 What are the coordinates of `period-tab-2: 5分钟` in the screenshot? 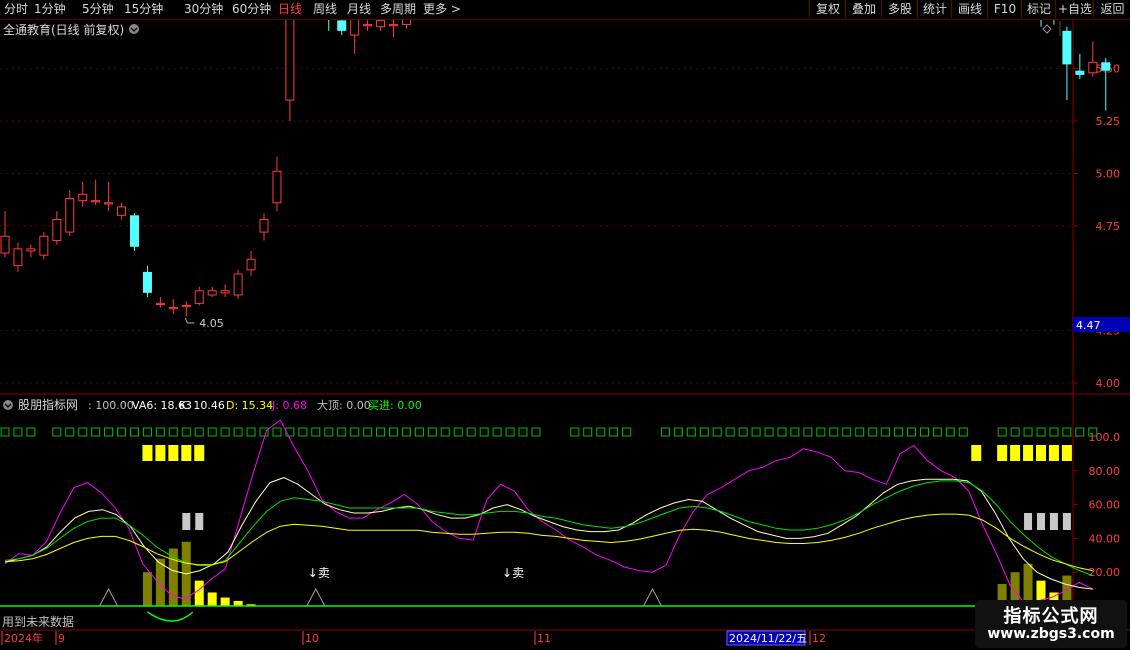 It's located at (98, 9).